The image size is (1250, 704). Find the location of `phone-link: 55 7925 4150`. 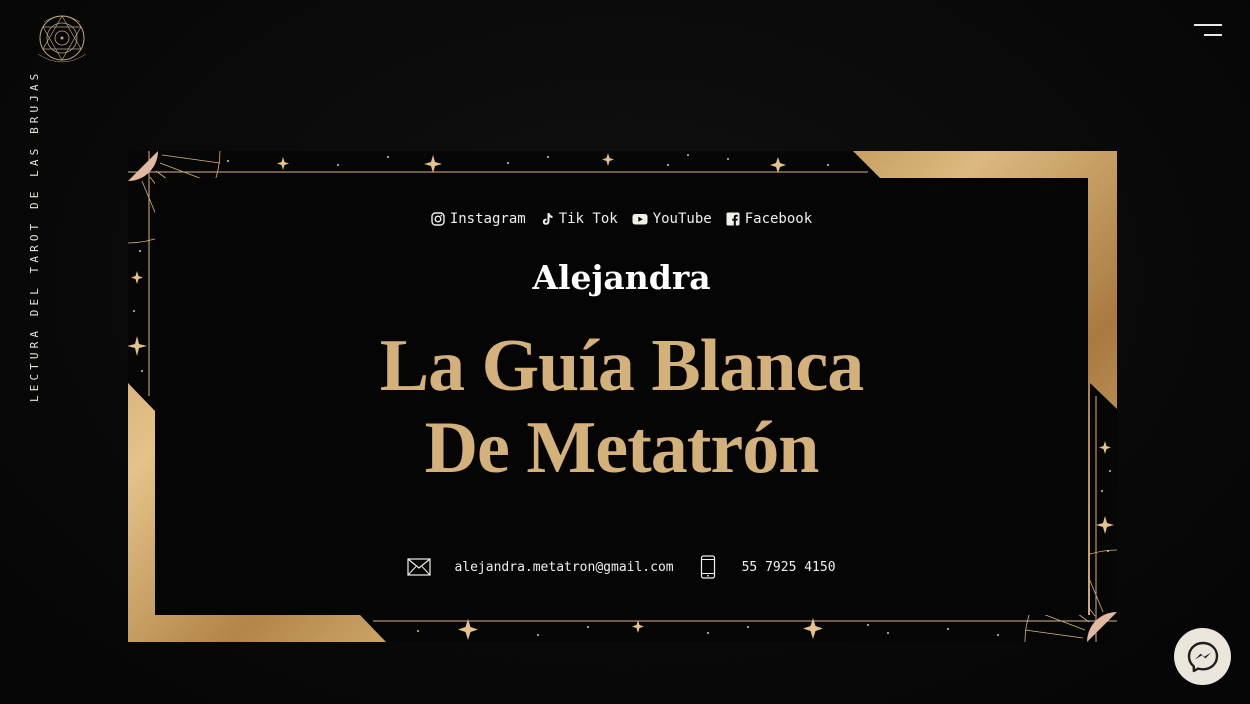

phone-link: 55 7925 4150 is located at coordinates (768, 567).